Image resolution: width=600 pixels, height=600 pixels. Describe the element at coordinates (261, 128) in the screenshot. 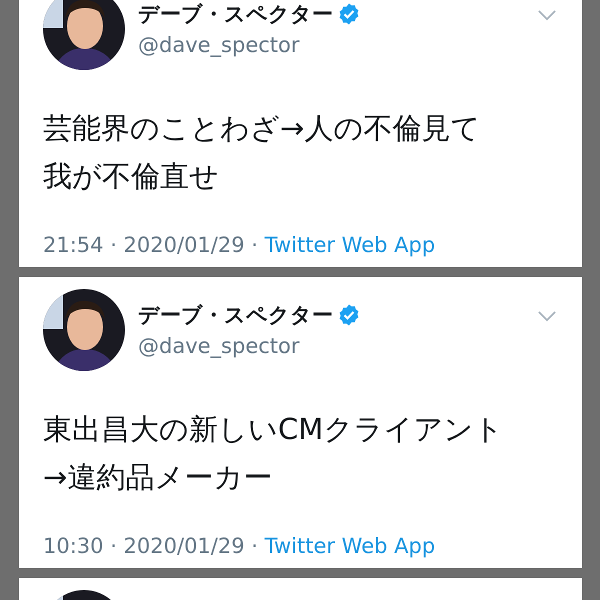

I see `tweet-text: 芸能界のことわざ→人の不倫見て` at that location.